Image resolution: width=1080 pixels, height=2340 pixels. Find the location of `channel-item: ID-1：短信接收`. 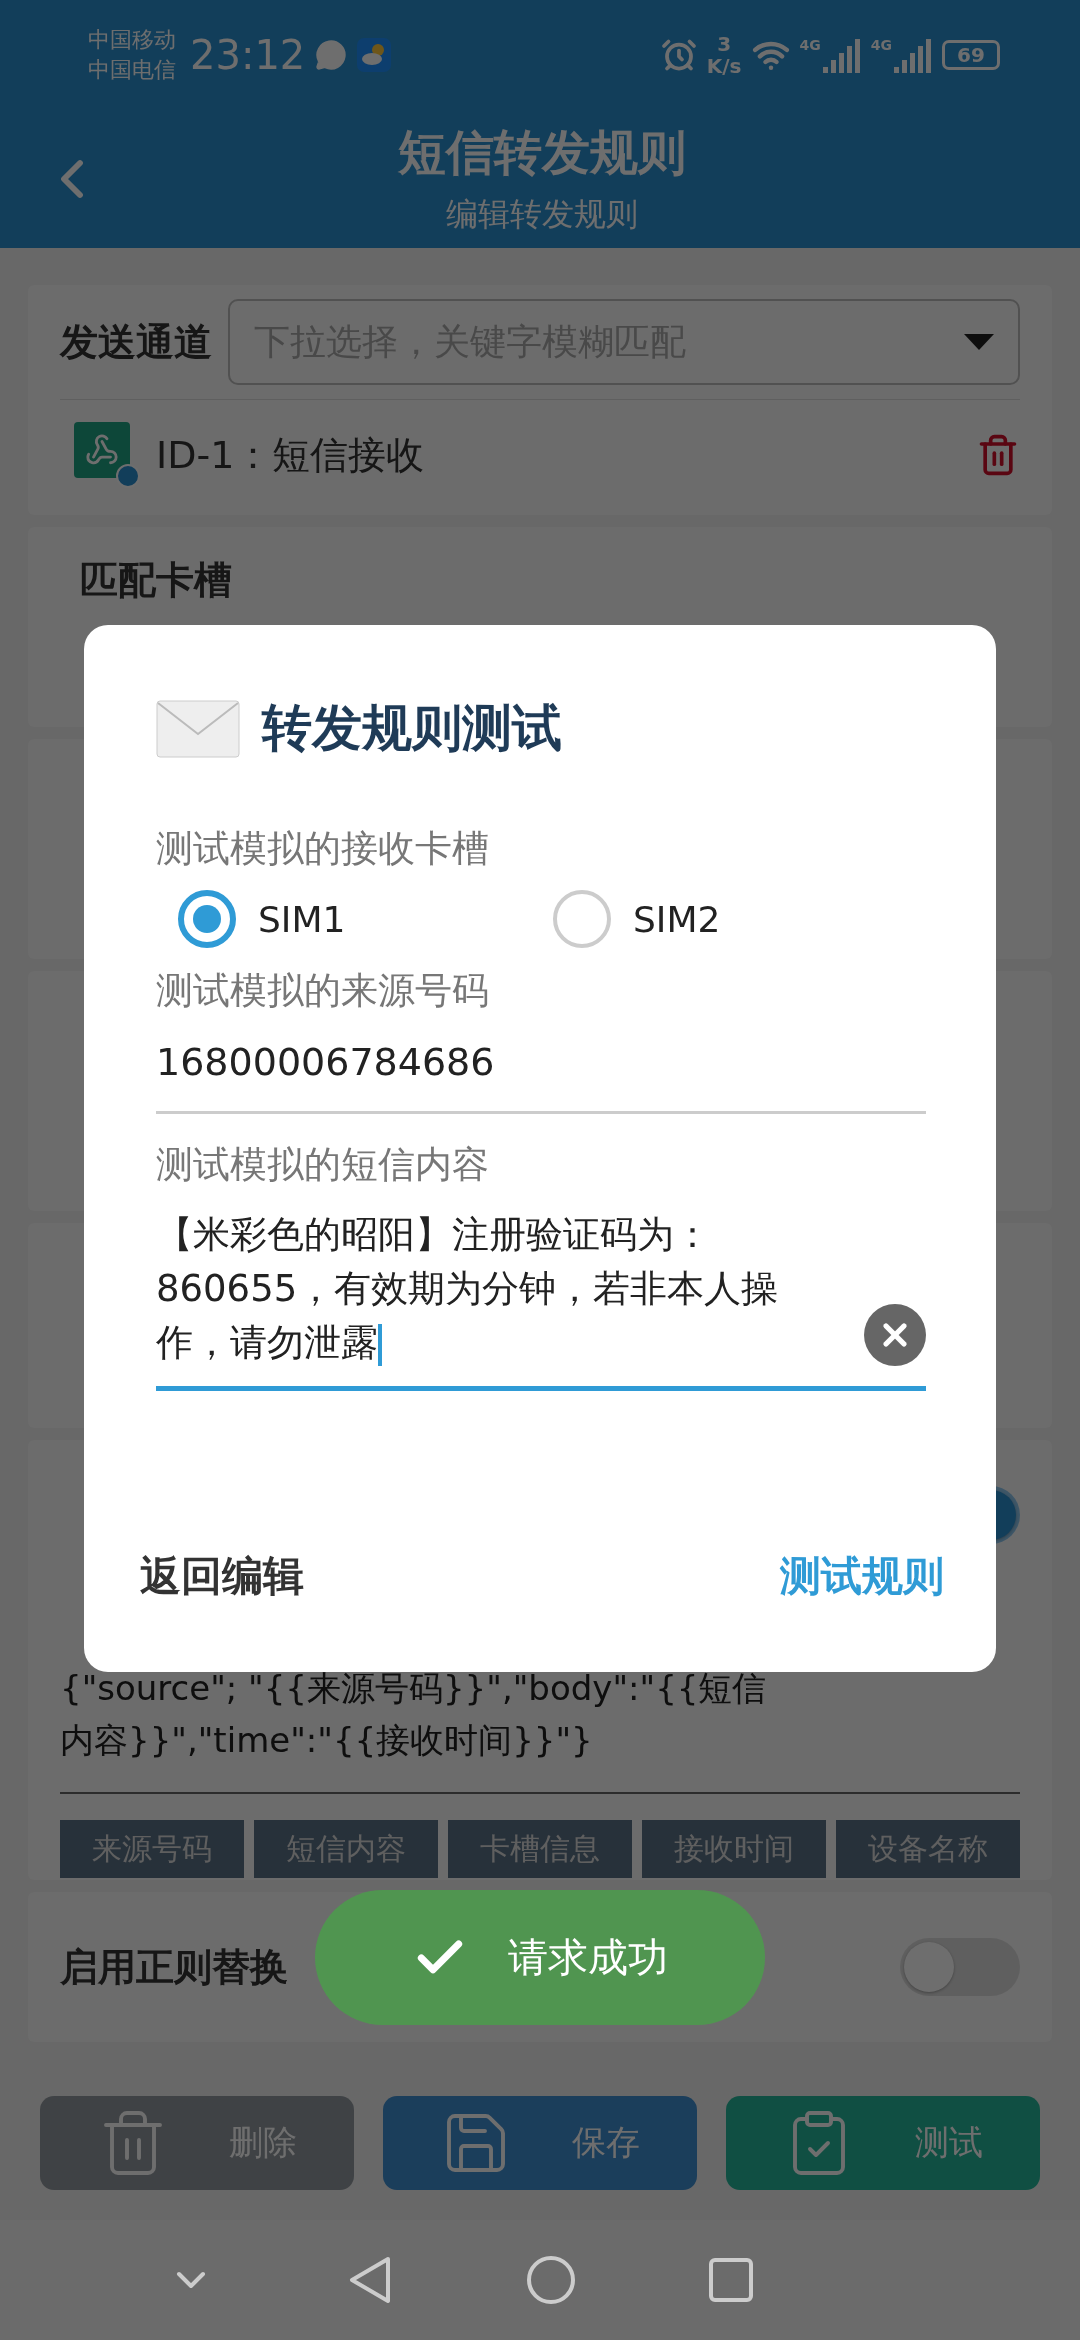

channel-item: ID-1：短信接收 is located at coordinates (291, 455).